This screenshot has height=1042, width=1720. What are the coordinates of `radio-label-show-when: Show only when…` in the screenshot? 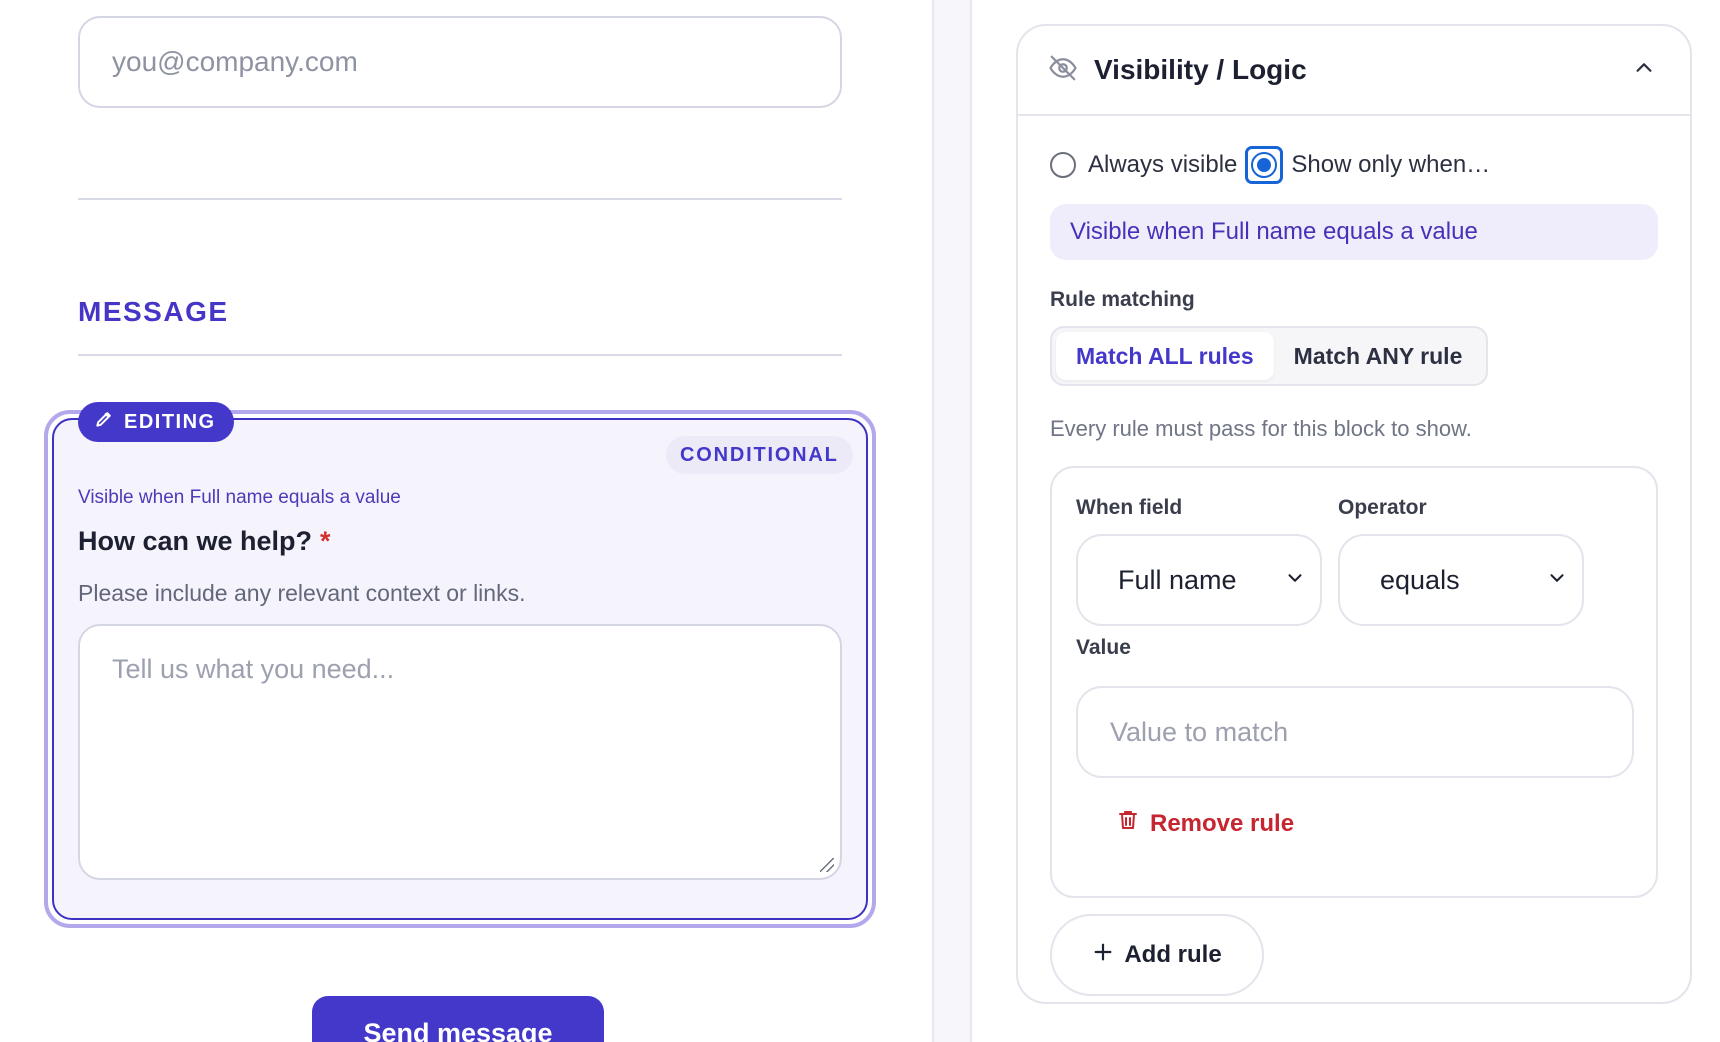 It's located at (1391, 164).